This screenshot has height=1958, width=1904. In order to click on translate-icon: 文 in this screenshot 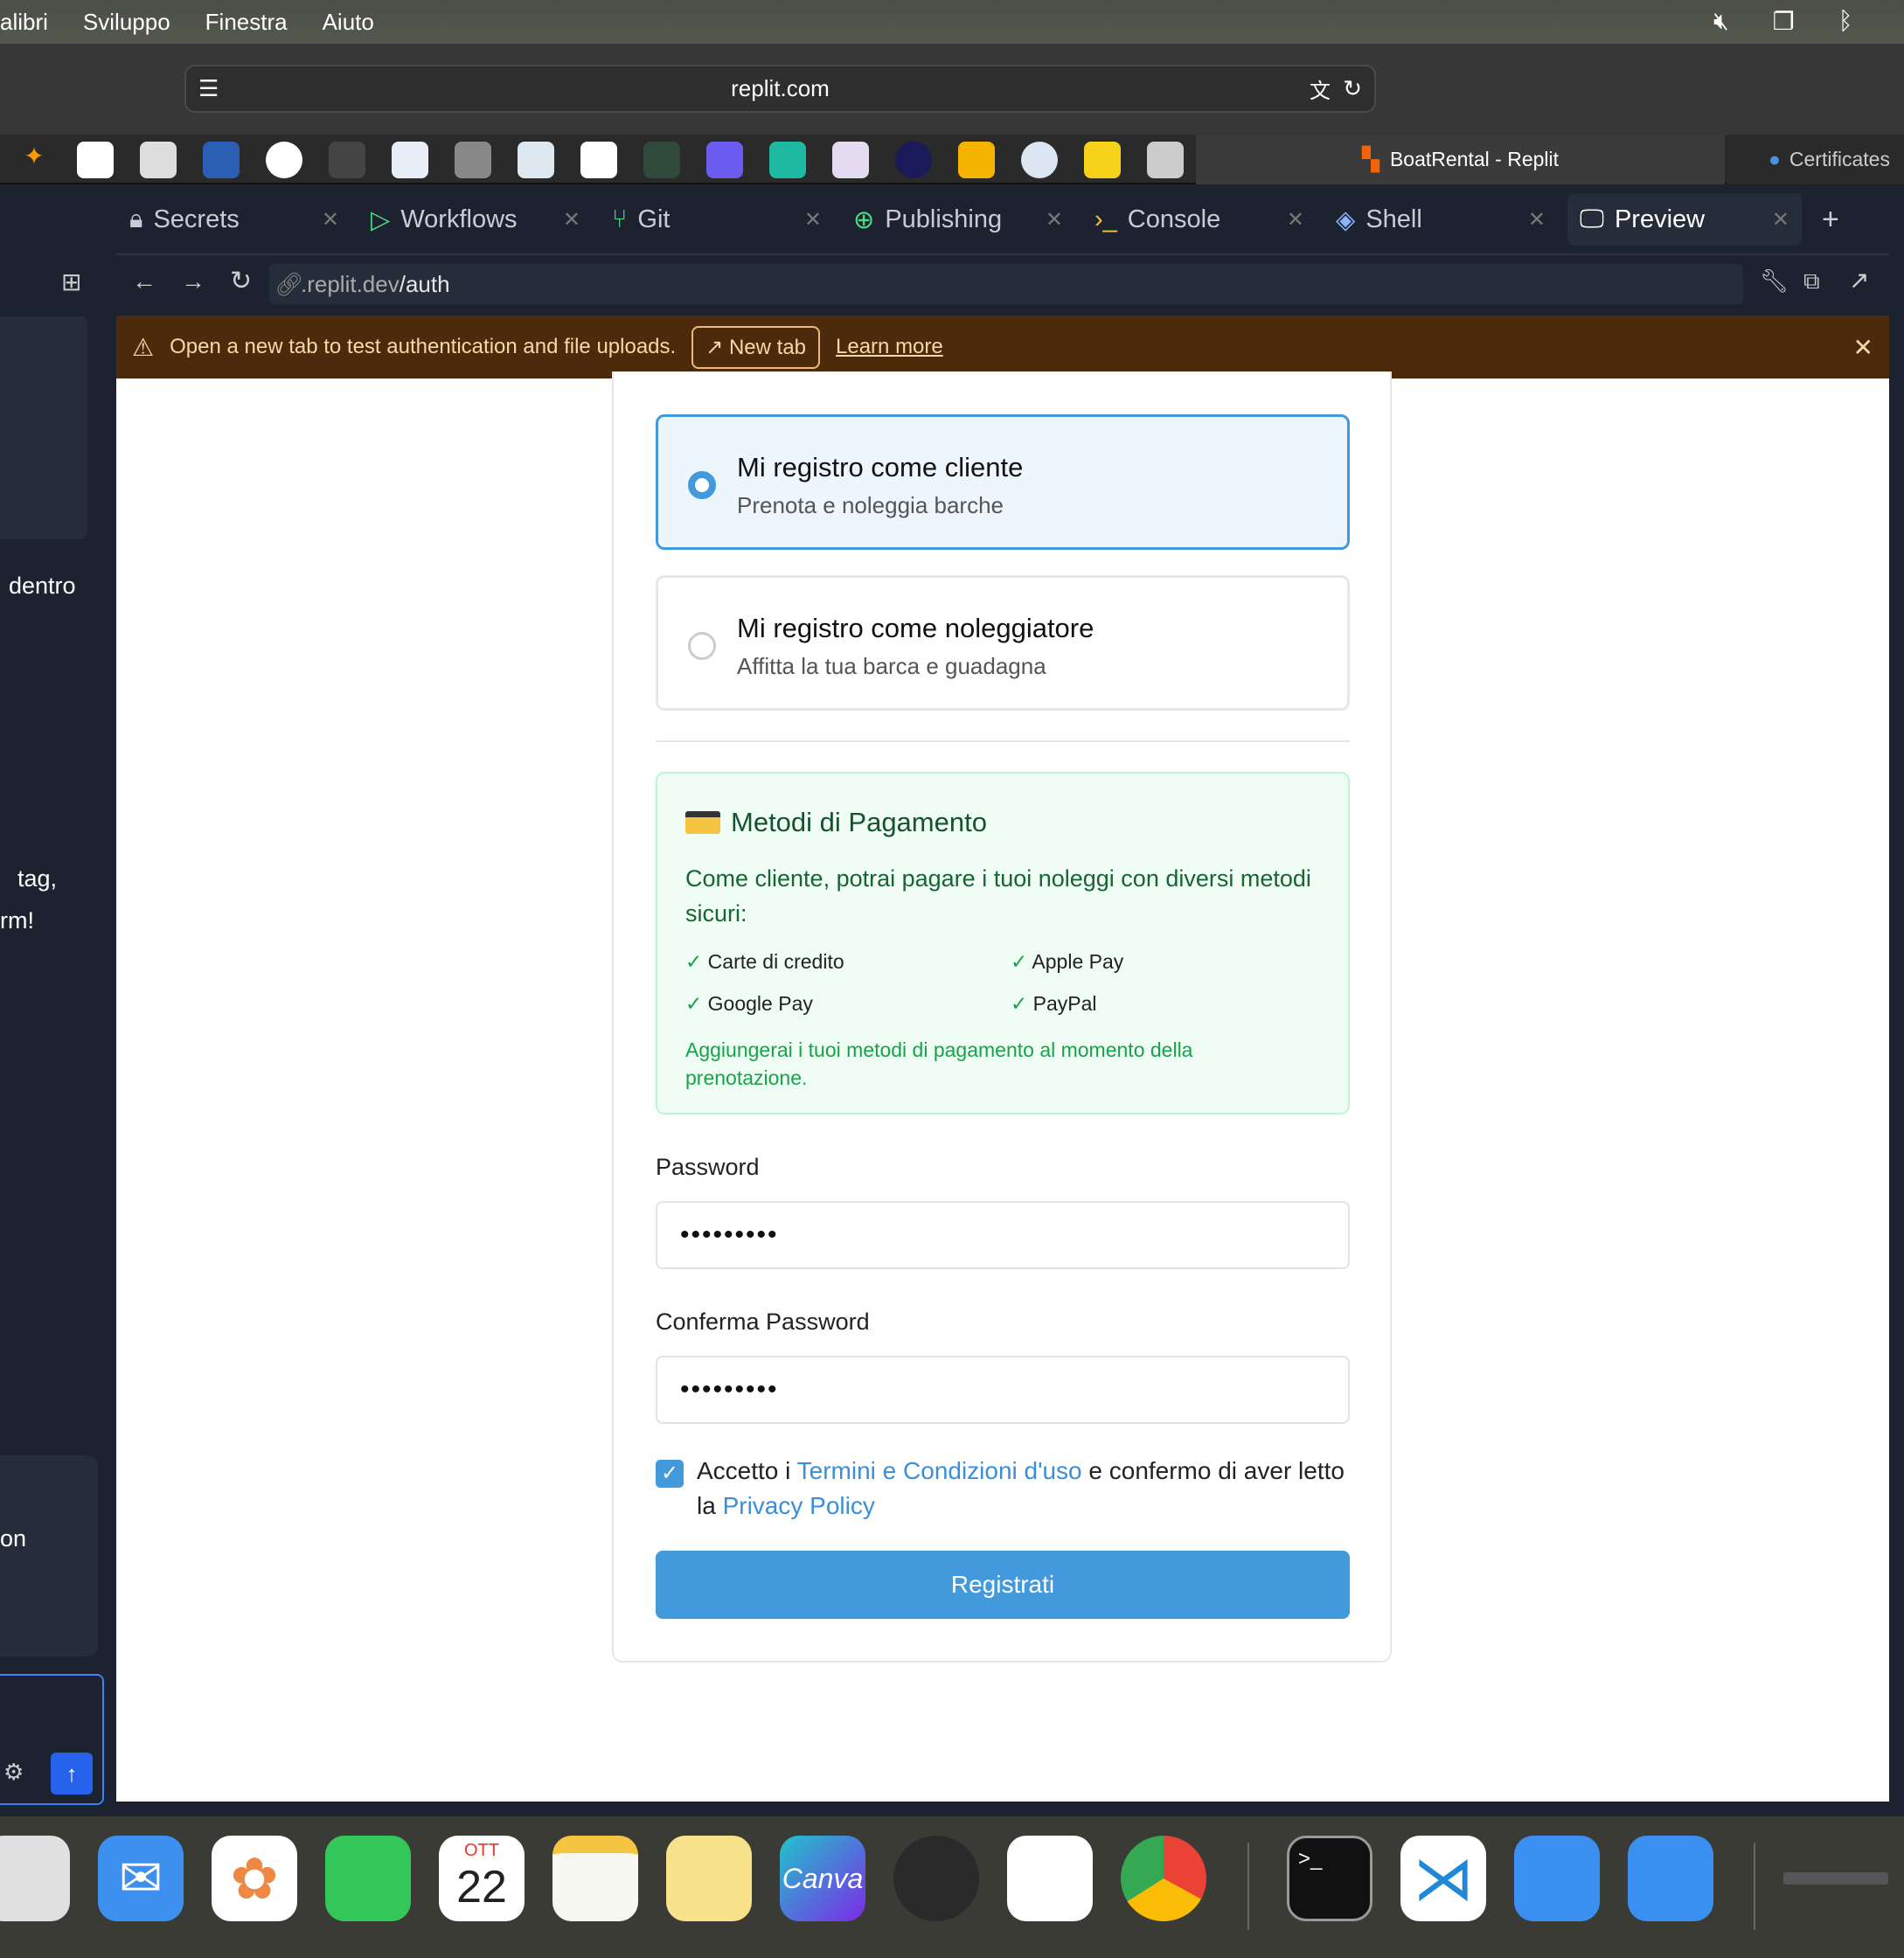, I will do `click(1320, 88)`.